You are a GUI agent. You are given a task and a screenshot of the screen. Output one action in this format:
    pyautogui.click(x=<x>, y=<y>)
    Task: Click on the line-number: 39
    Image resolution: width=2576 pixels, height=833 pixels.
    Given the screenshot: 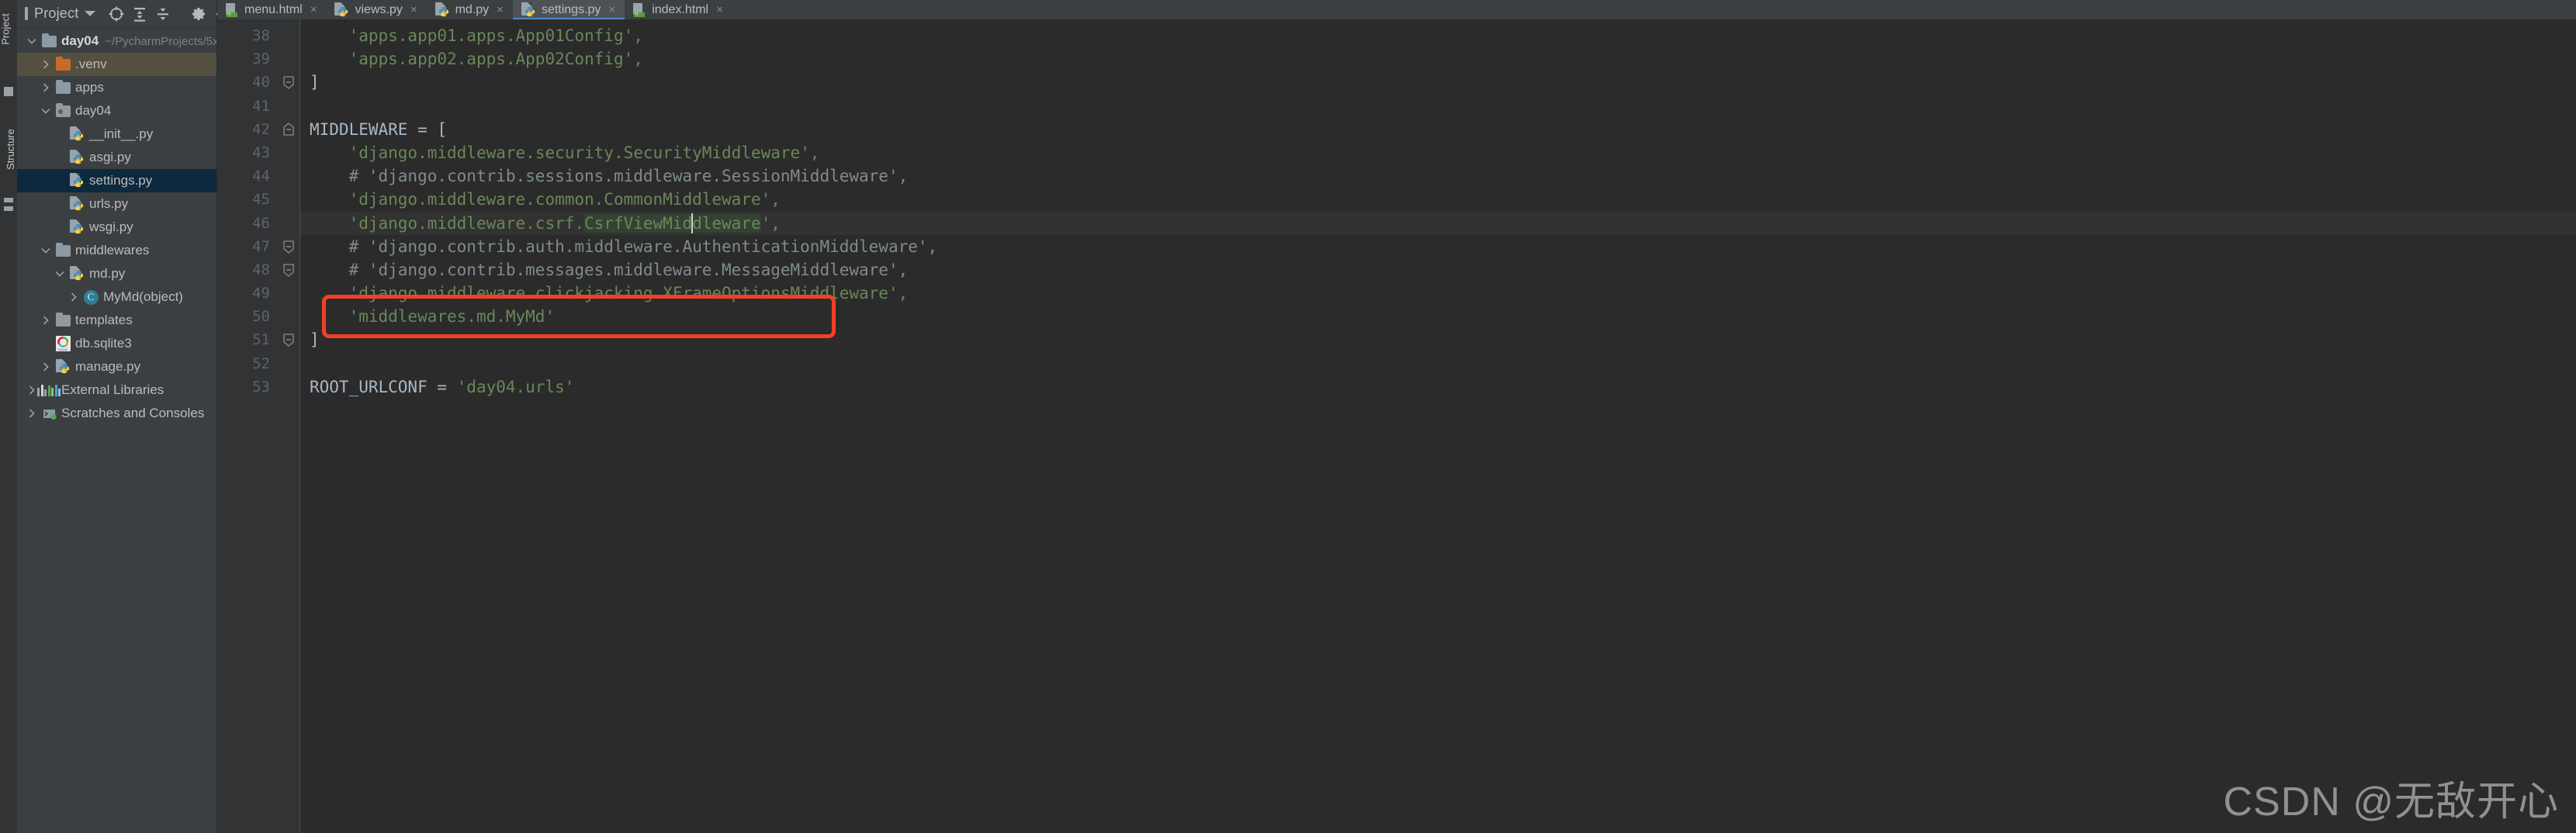 What is the action you would take?
    pyautogui.click(x=248, y=59)
    